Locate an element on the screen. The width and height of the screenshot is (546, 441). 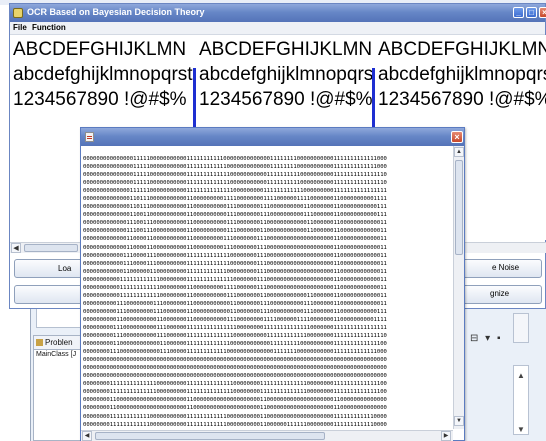
recognize-button: gnize is located at coordinates (497, 294).